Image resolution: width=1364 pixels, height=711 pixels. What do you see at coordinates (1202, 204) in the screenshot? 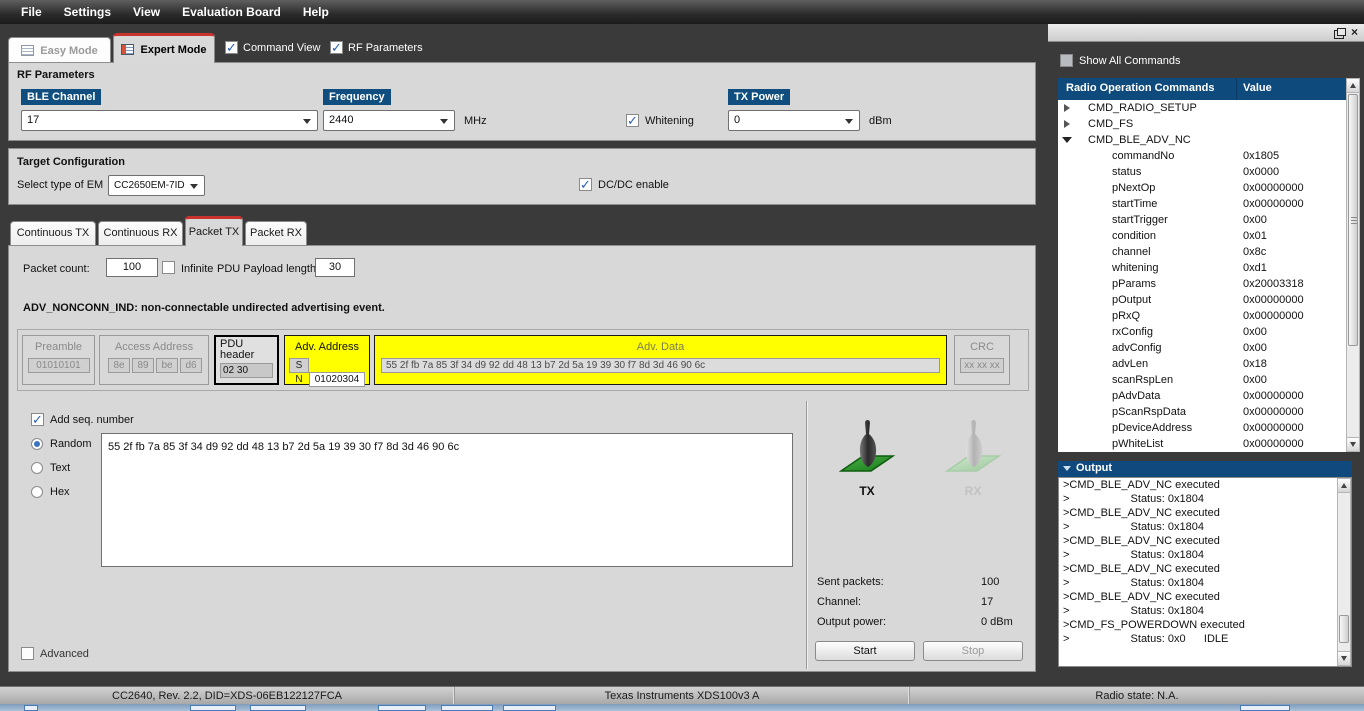
I see `command-row: startTime 0x00000000` at bounding box center [1202, 204].